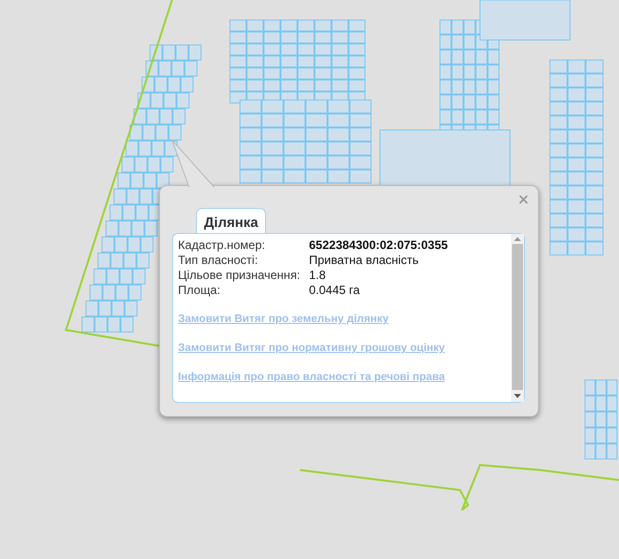 The width and height of the screenshot is (619, 559). Describe the element at coordinates (200, 290) in the screenshot. I see `field-label: Площа:` at that location.